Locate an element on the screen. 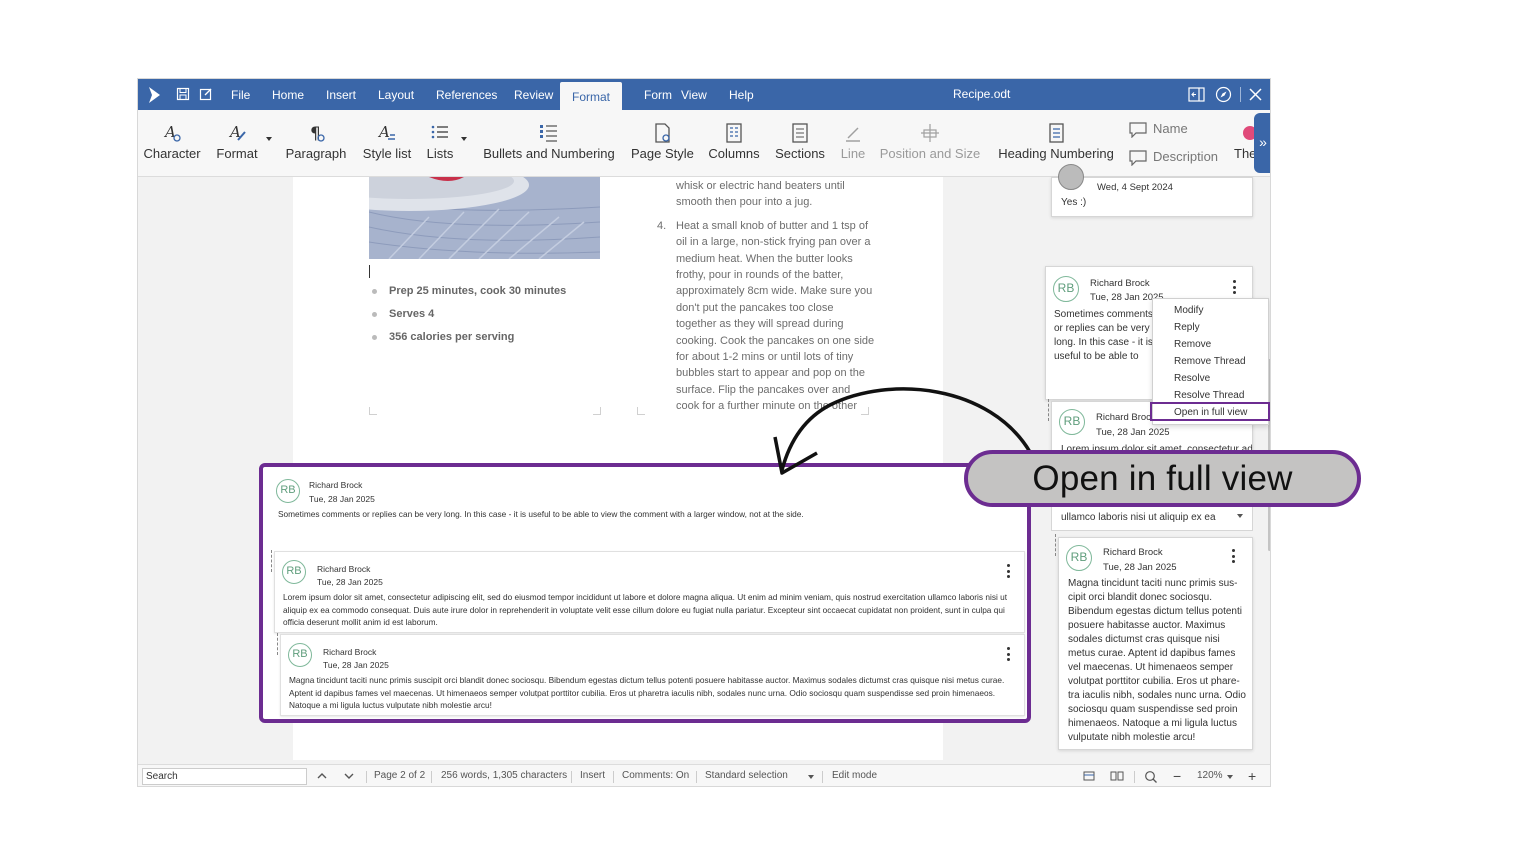 This screenshot has width=1536, height=864. position-size-button: Position and Size is located at coordinates (930, 143).